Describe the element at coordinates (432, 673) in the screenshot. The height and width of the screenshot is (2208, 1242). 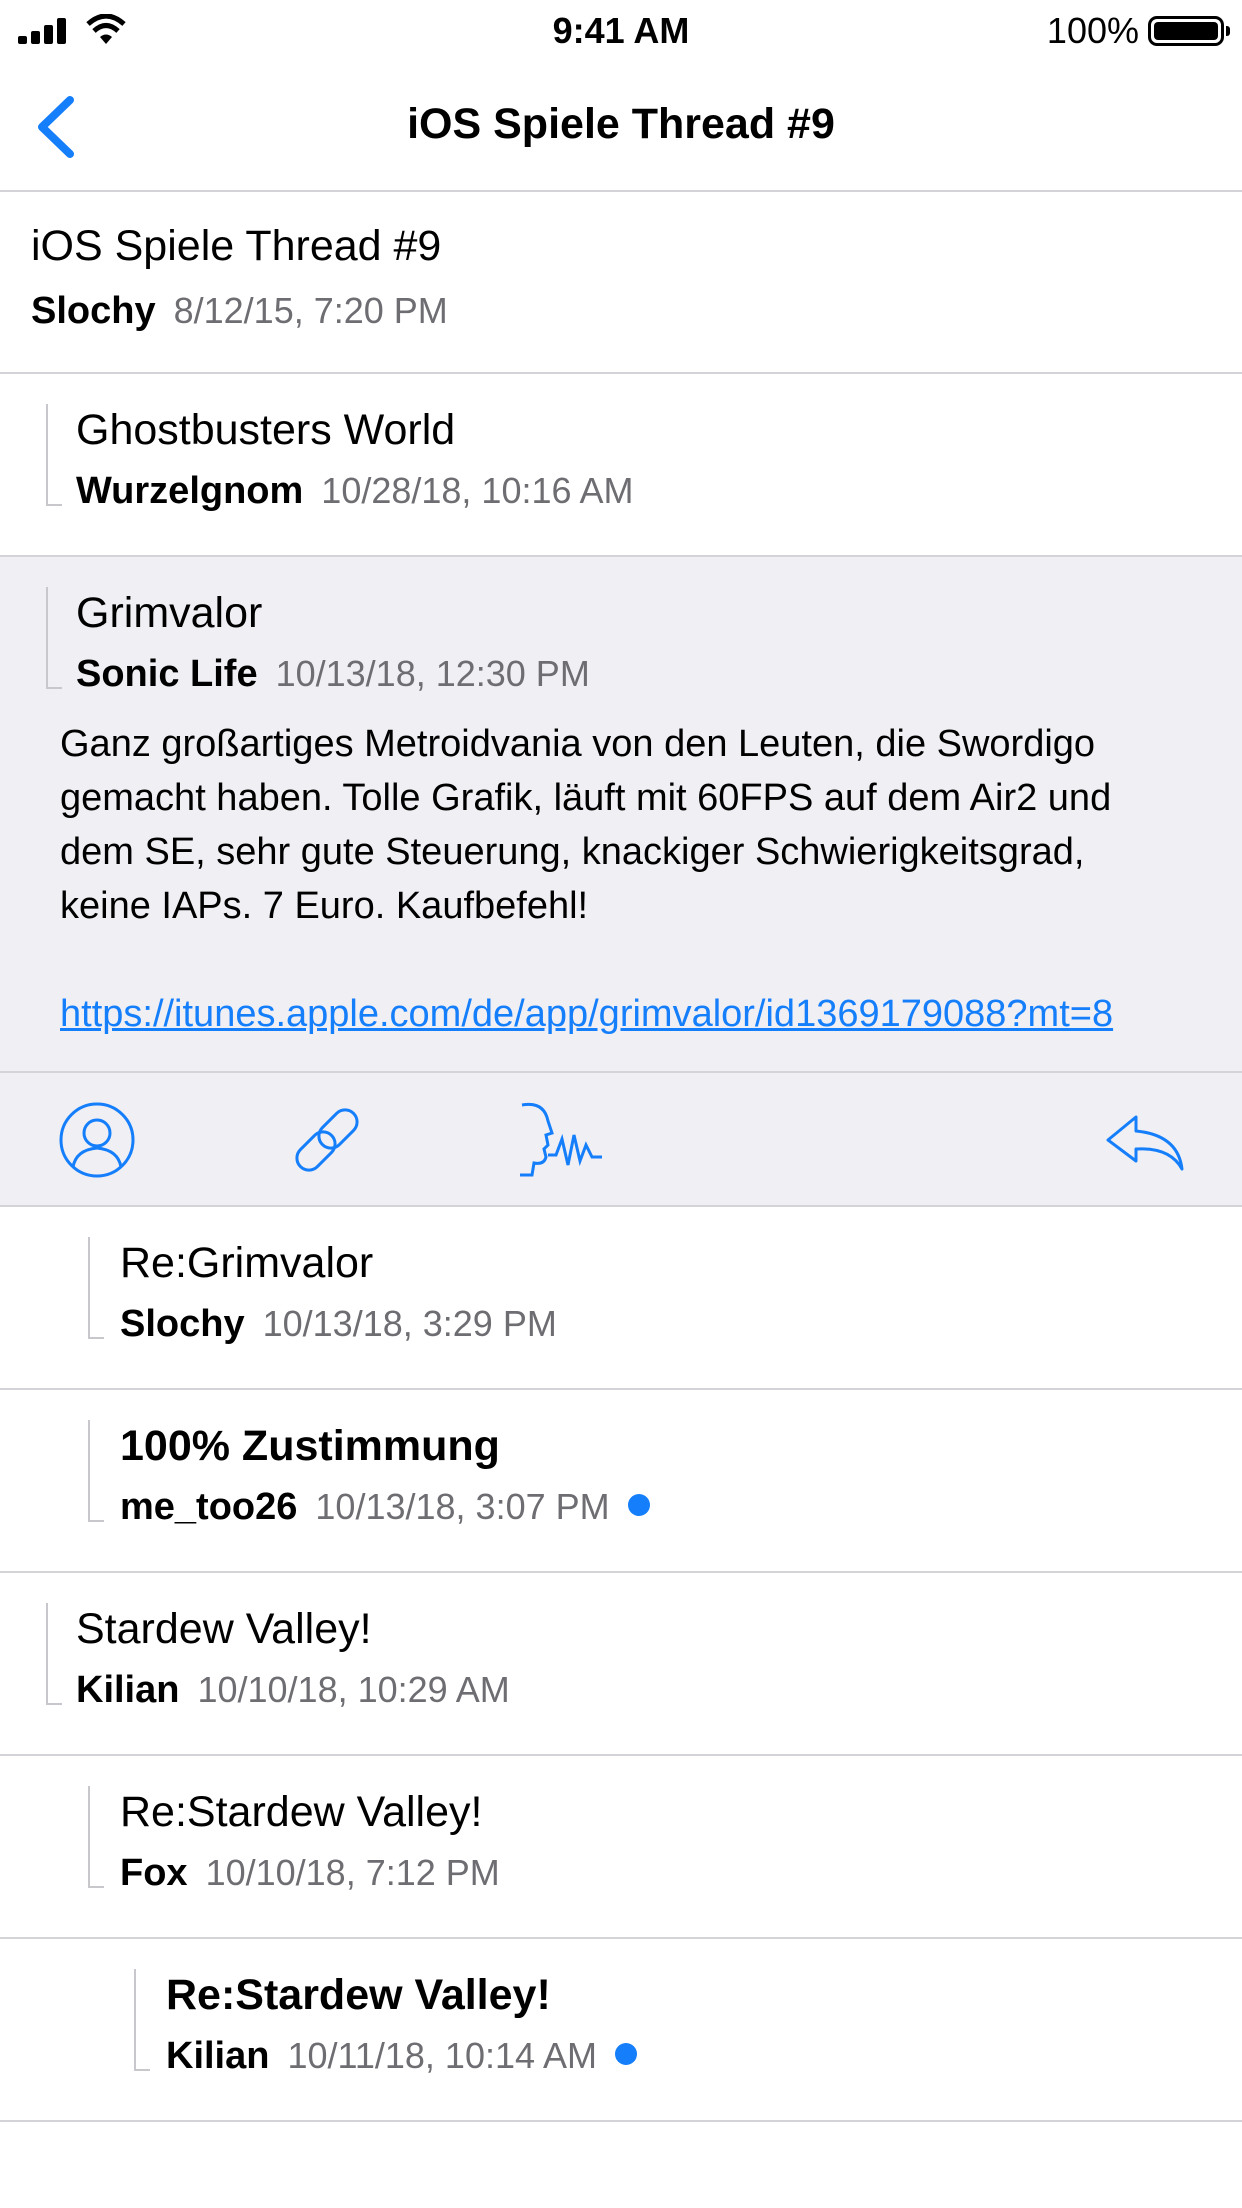
I see `post-date: 10/13/18, 12:30 PM` at that location.